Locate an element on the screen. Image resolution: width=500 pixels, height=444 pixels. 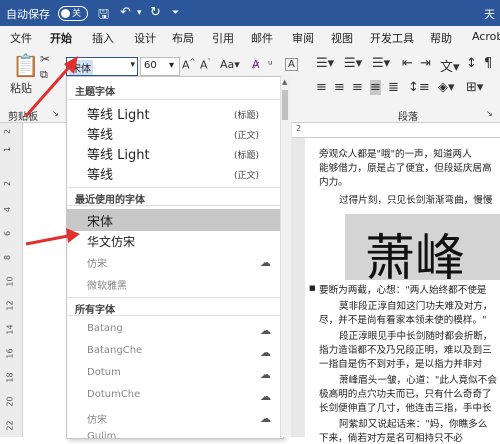
borders-icon: ⊞▾ is located at coordinates (474, 87).